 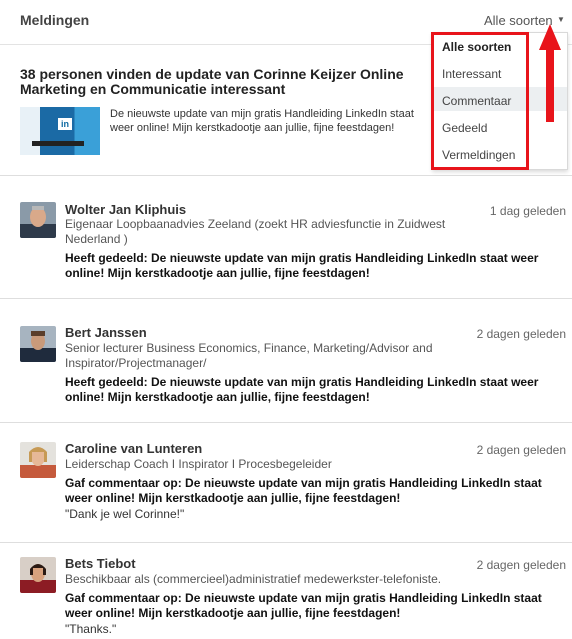 I want to click on update-thumbnail: in, so click(x=60, y=131).